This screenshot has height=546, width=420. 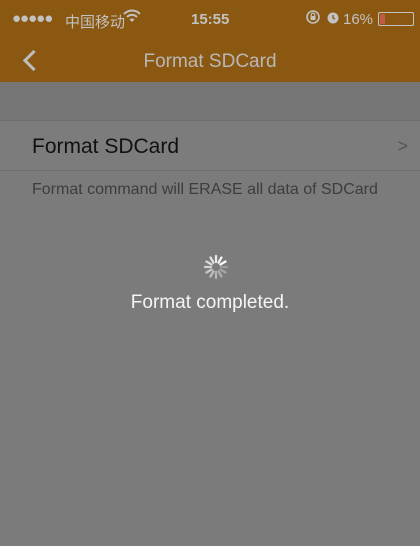 I want to click on spinner-icon, so click(x=216, y=267).